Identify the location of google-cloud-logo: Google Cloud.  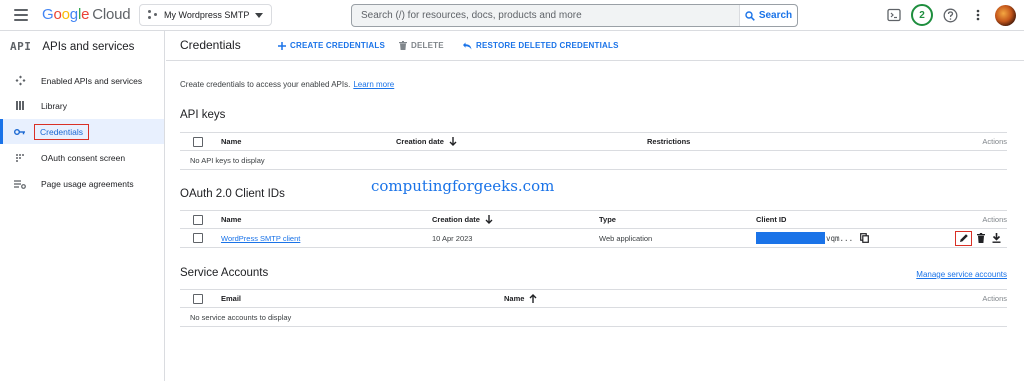
(86, 14).